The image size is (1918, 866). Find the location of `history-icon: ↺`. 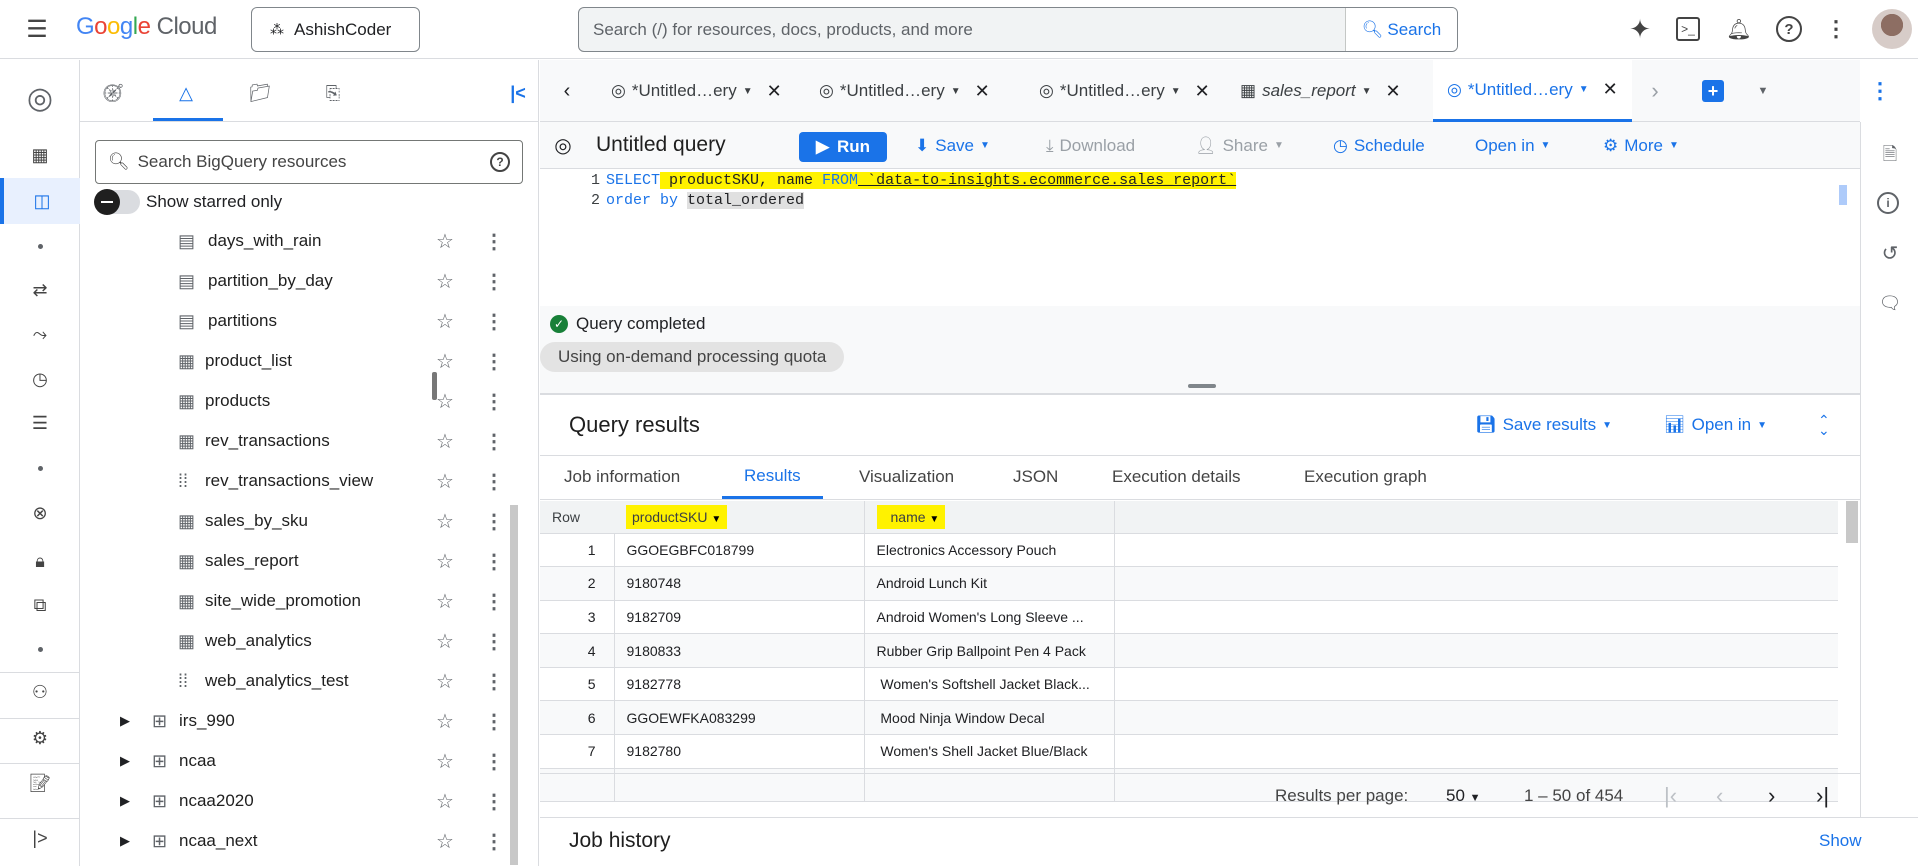

history-icon: ↺ is located at coordinates (1890, 253).